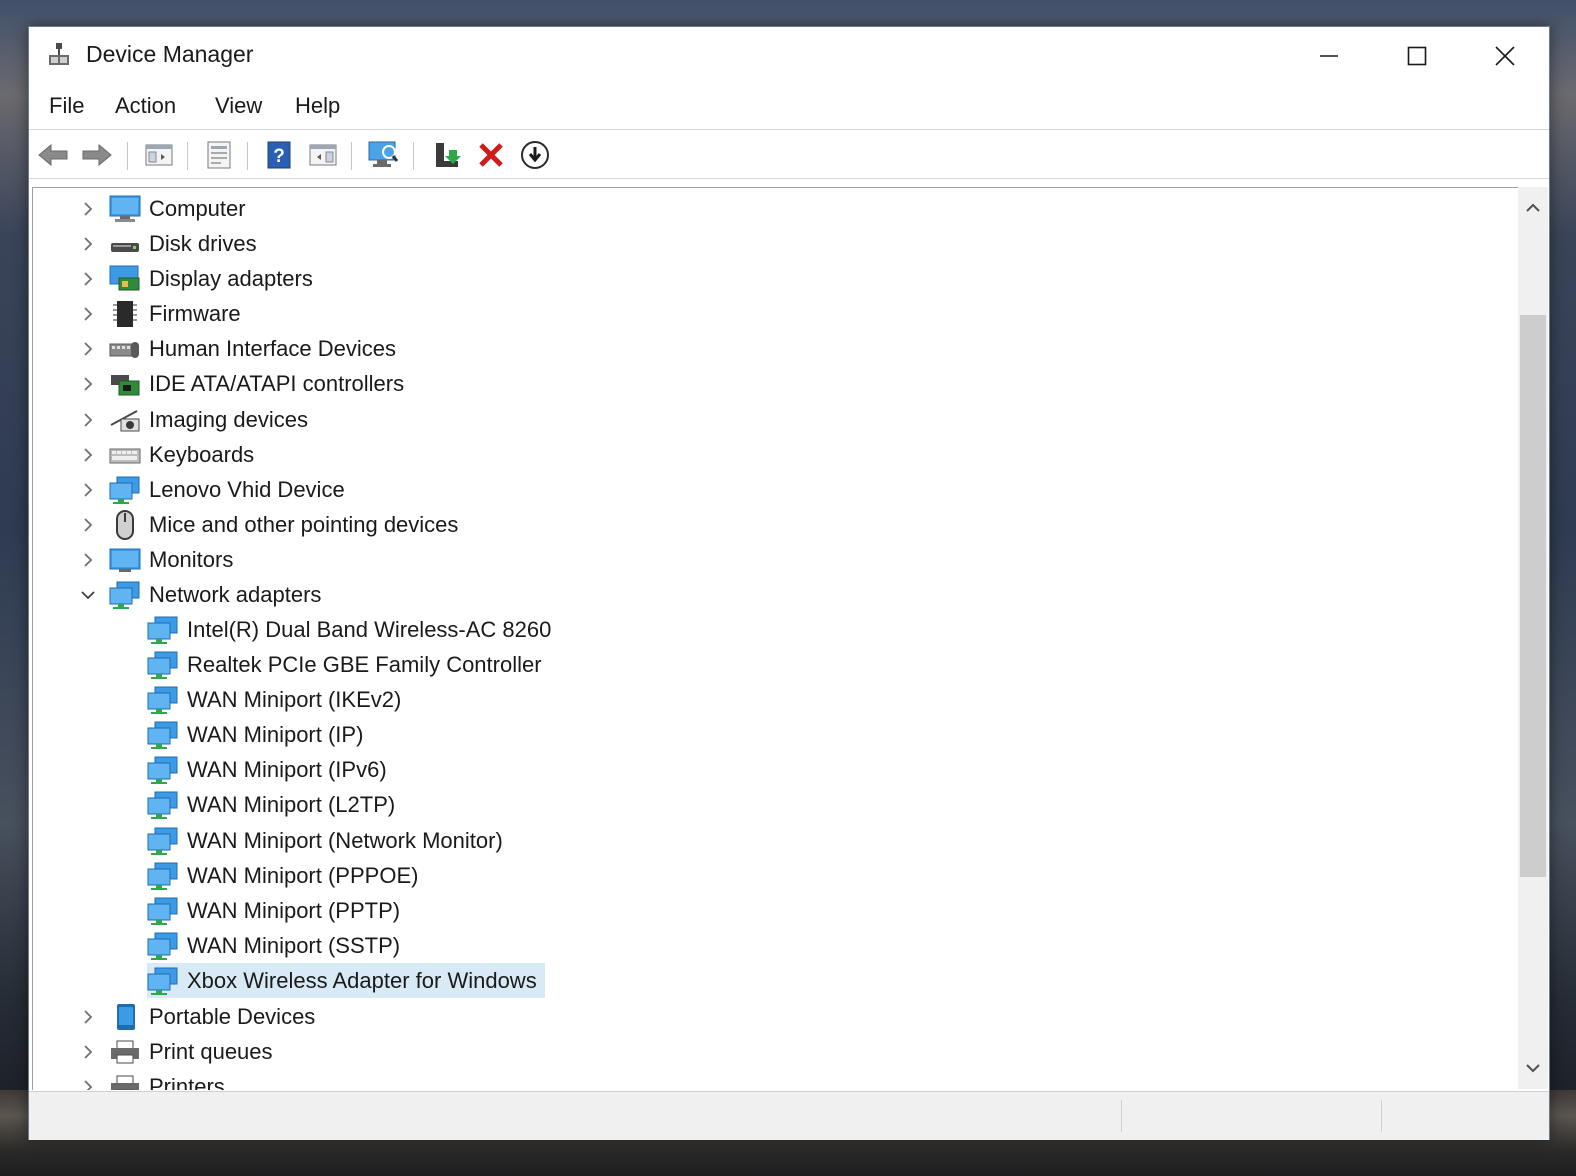  I want to click on tree-child-network-adapter-selected: Xbox Wireless Adapter for Windows, so click(346, 980).